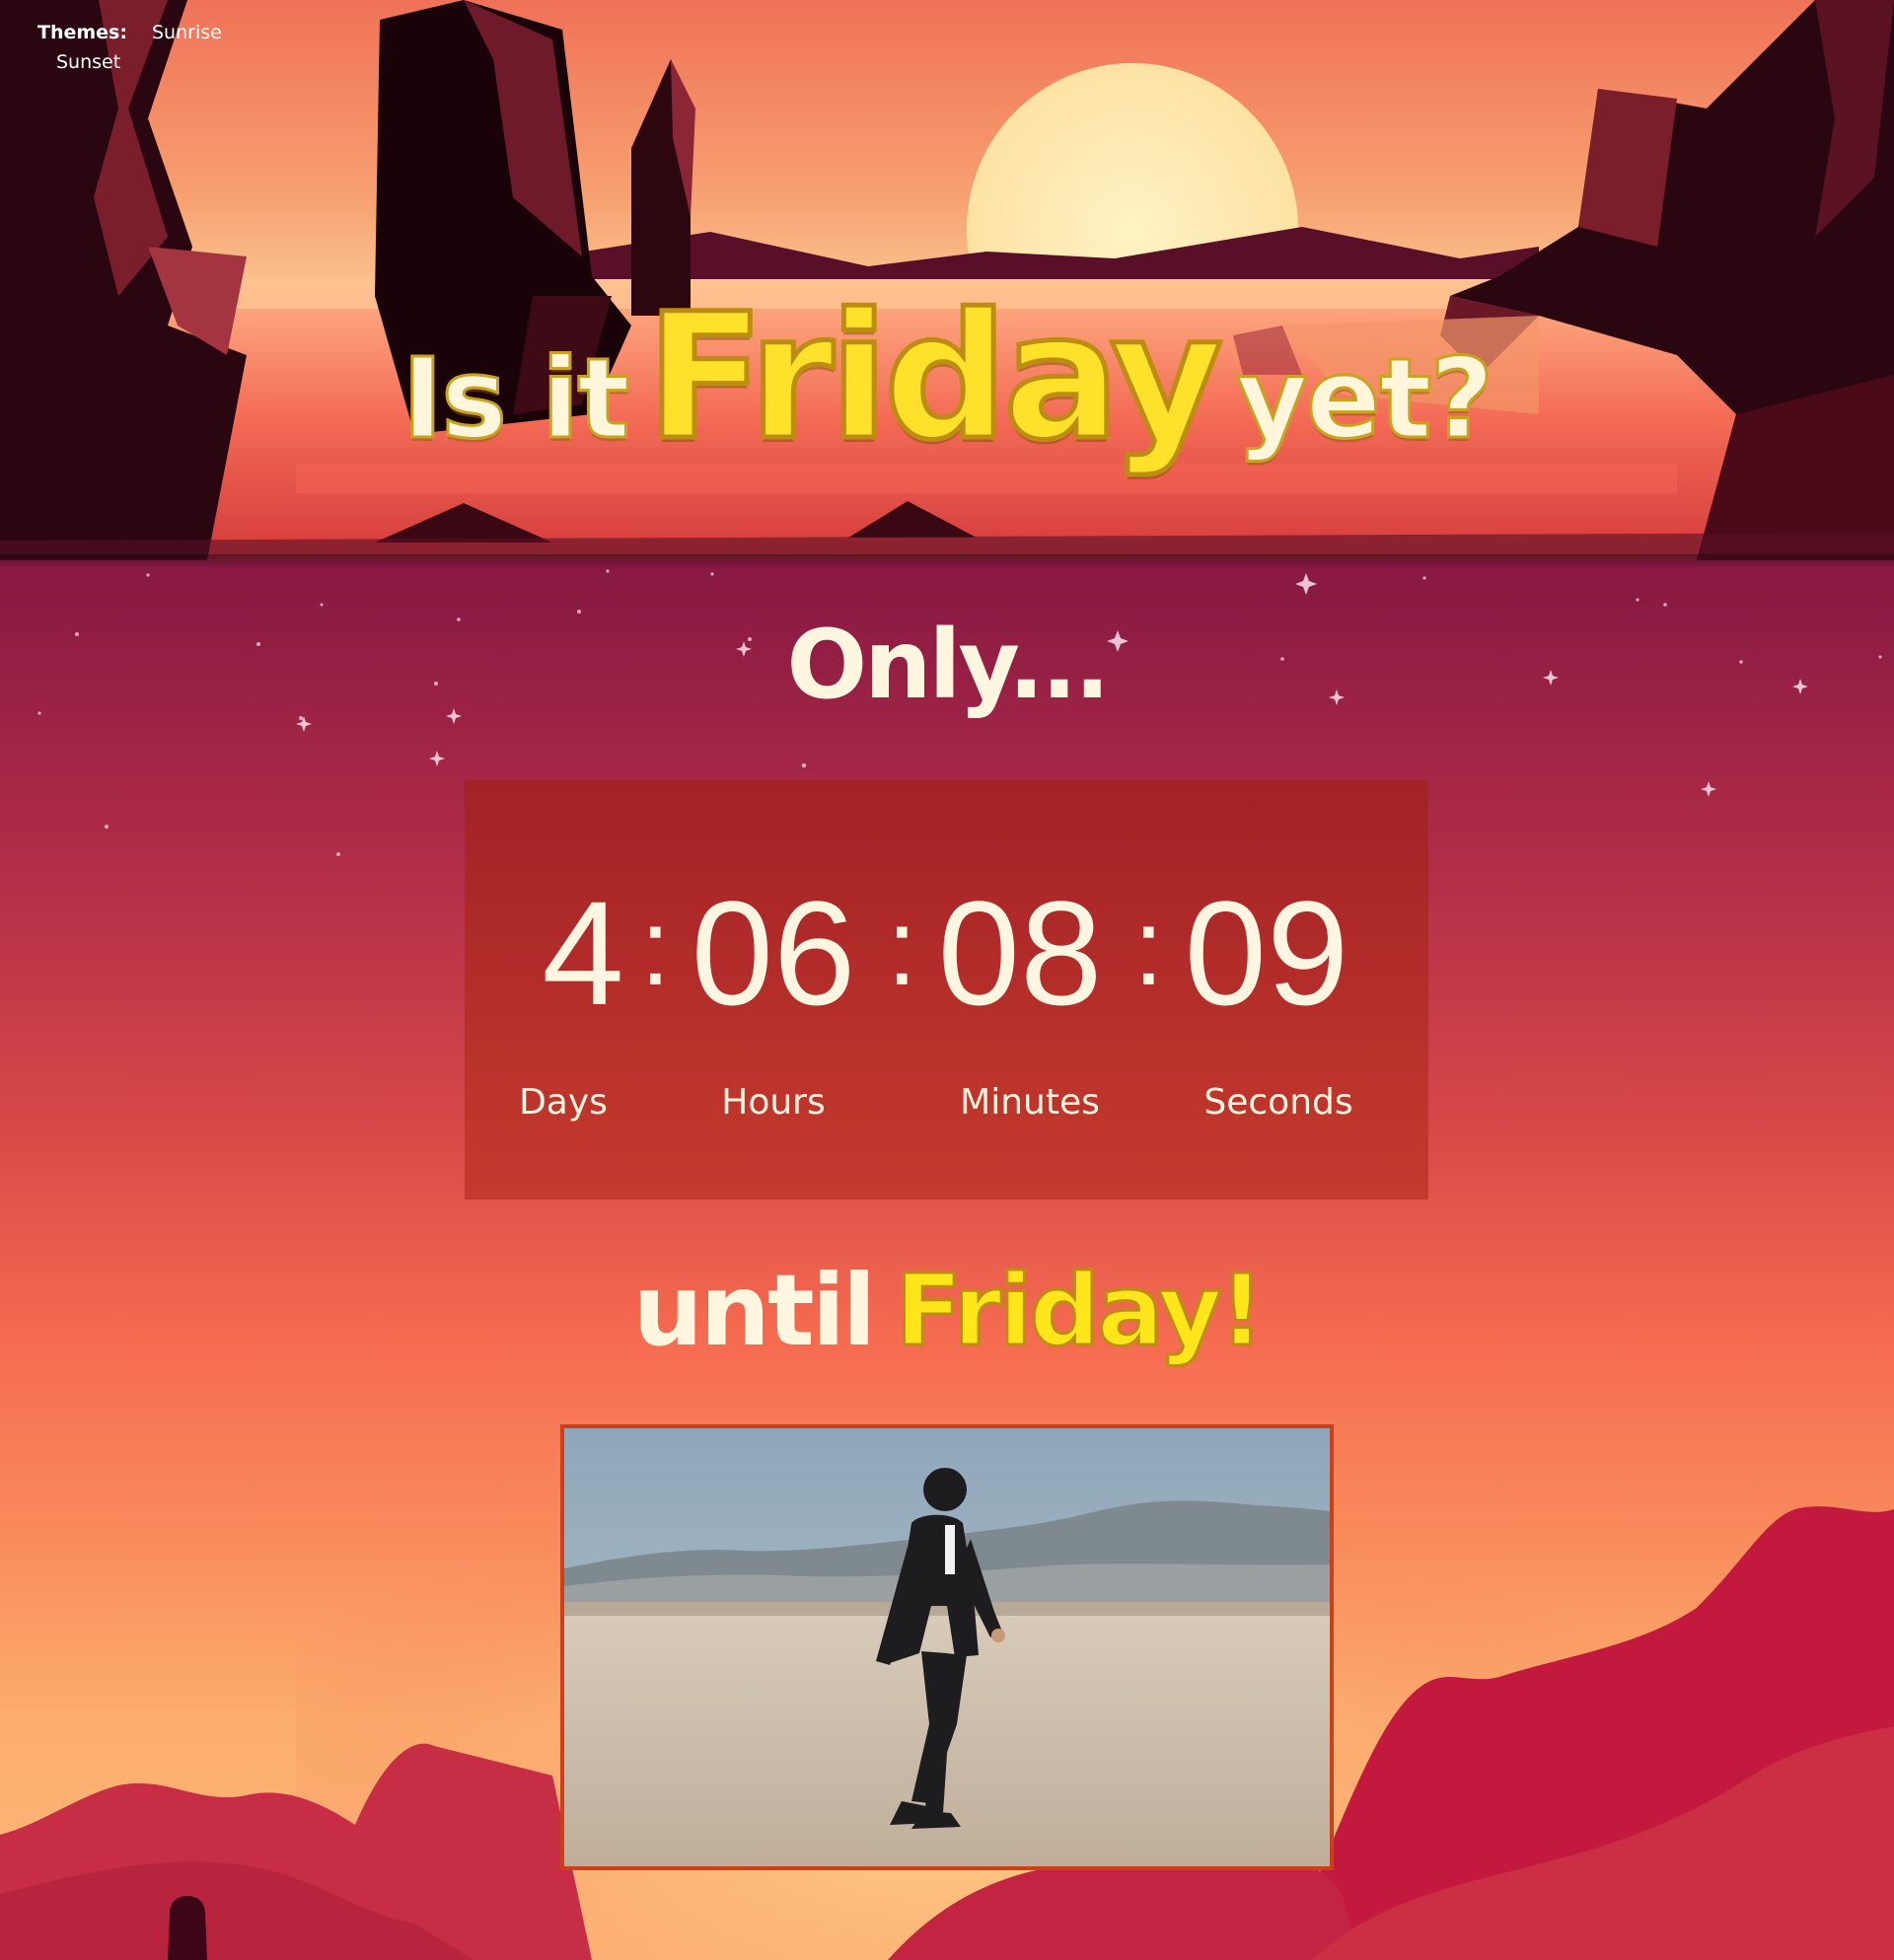  Describe the element at coordinates (1364, 400) in the screenshot. I see `title-part-2: yet?` at that location.